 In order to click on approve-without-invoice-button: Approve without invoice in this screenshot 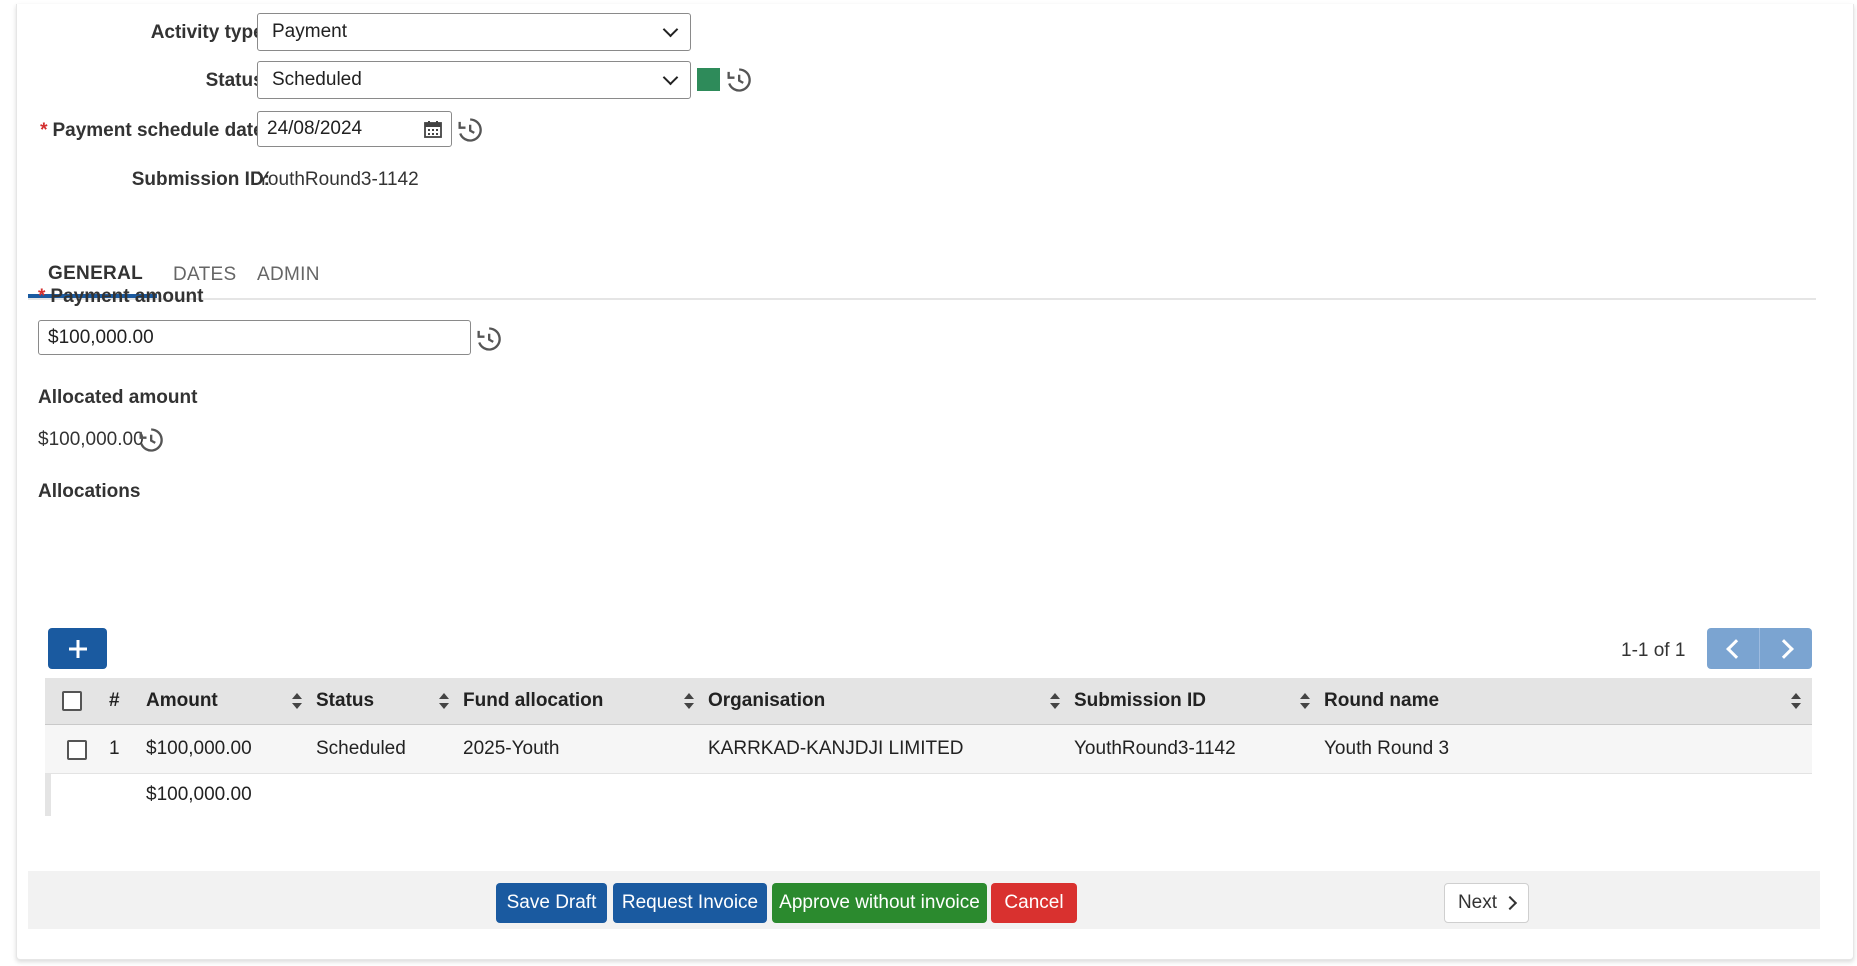, I will do `click(879, 903)`.